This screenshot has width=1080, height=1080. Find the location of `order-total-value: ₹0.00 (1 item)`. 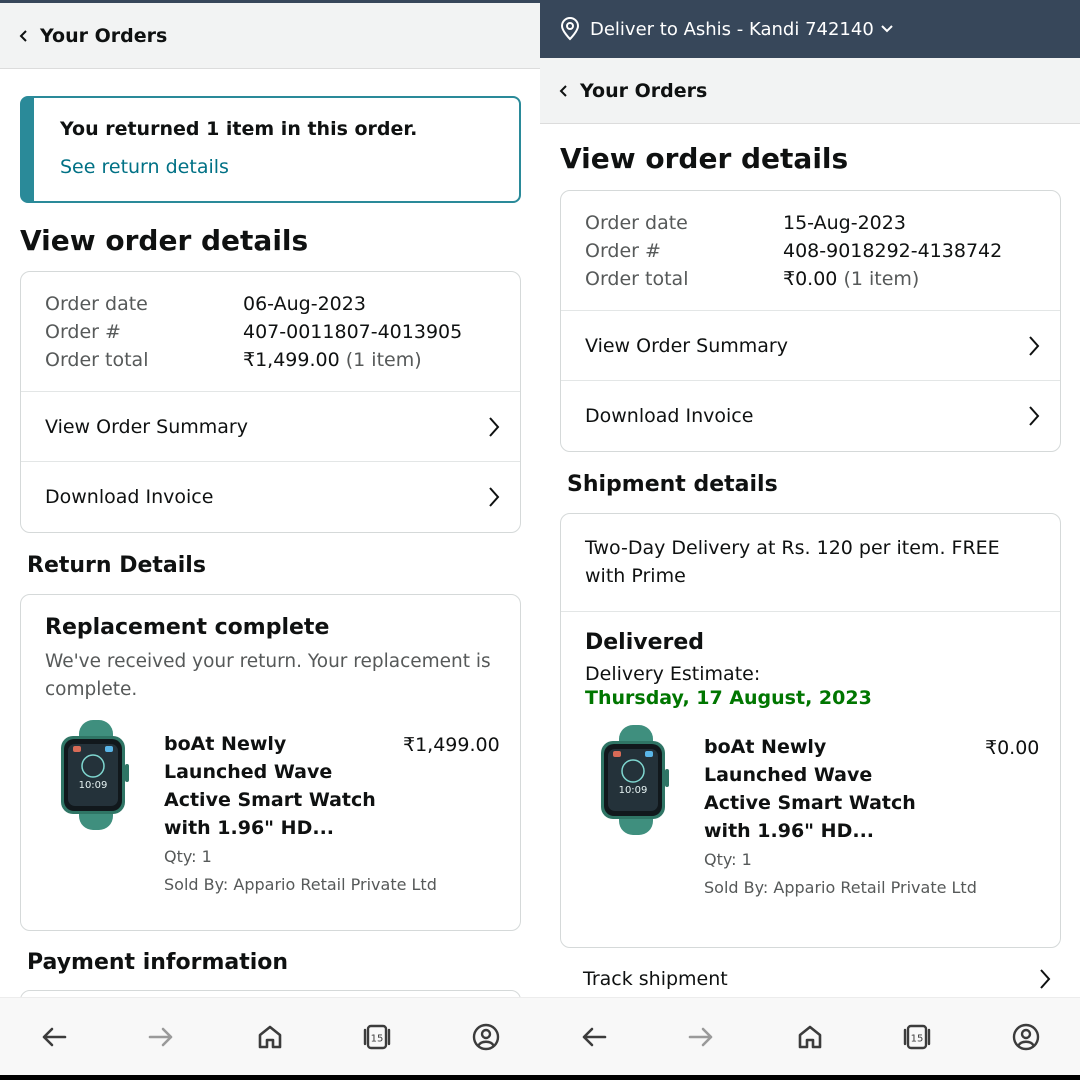

order-total-value: ₹0.00 (1 item) is located at coordinates (851, 279).